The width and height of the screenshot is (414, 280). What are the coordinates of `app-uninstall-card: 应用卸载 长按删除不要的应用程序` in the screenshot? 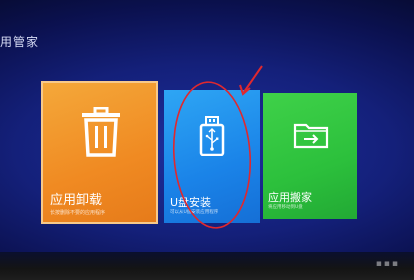 It's located at (99, 152).